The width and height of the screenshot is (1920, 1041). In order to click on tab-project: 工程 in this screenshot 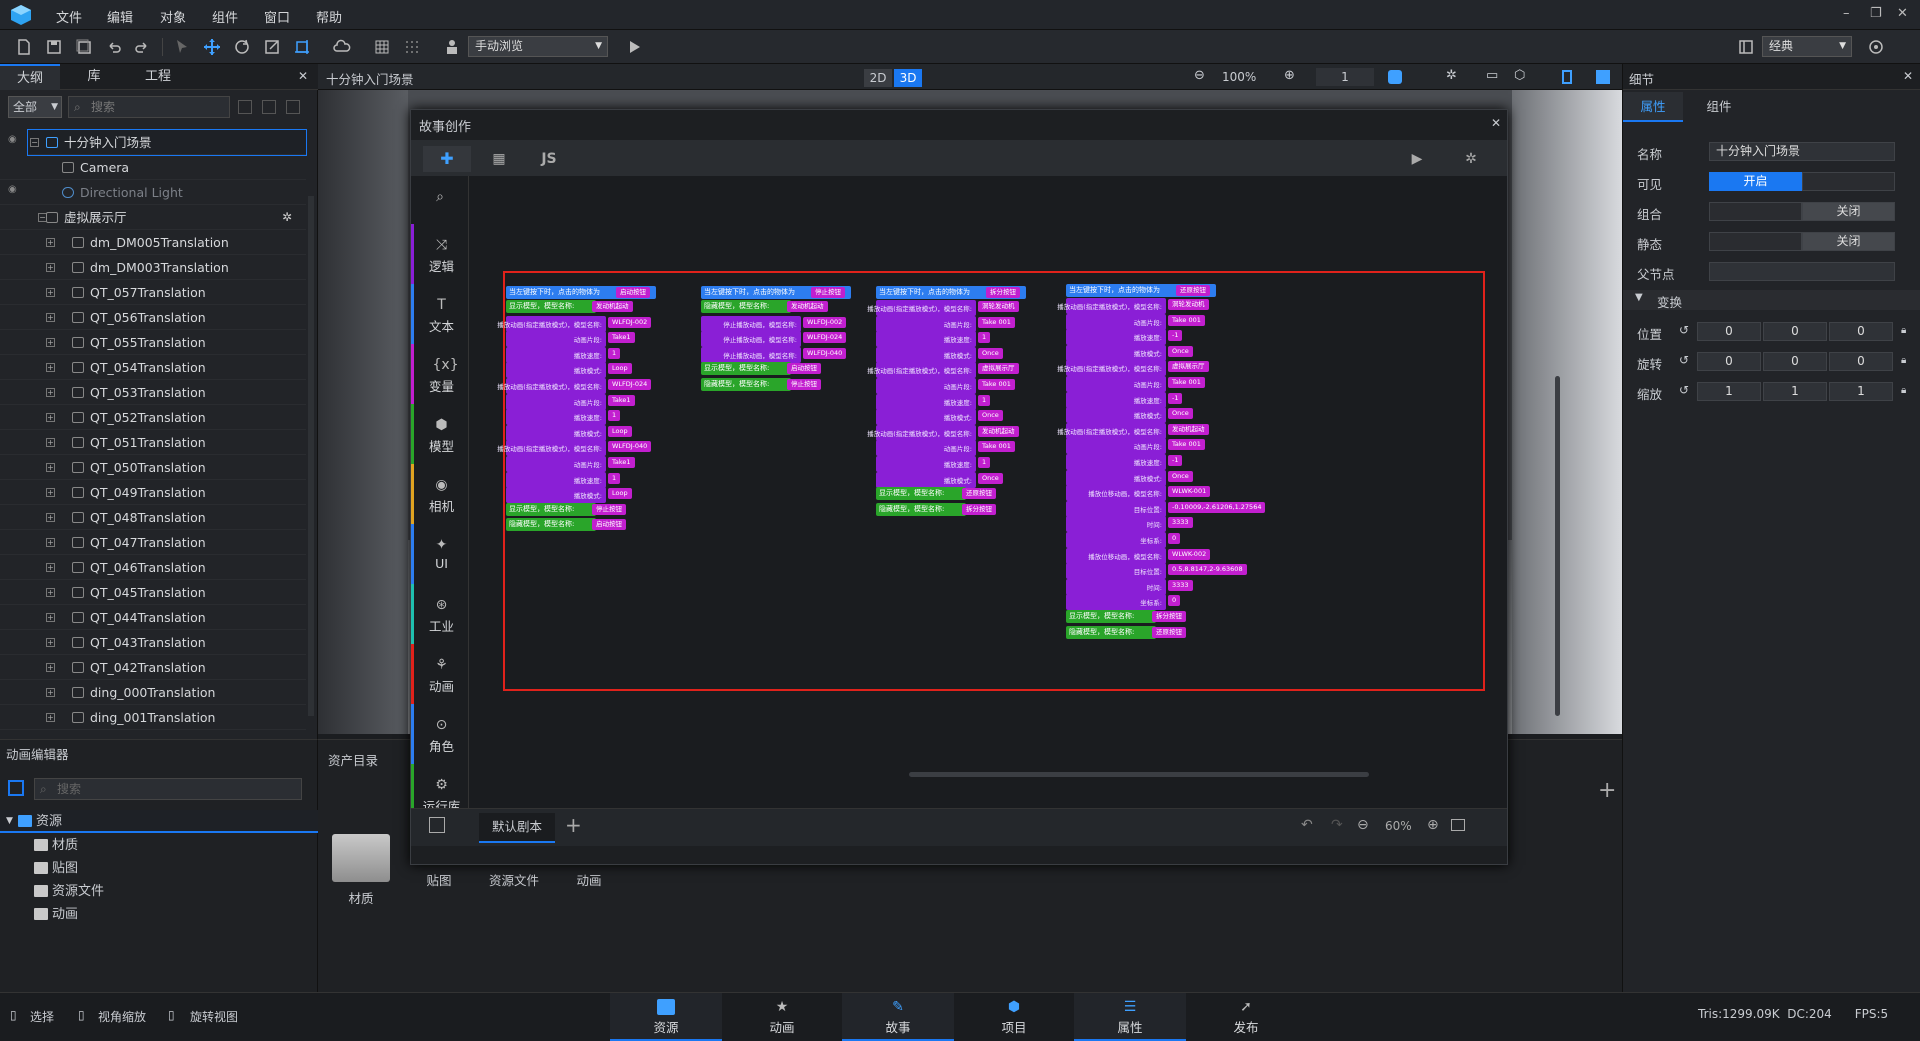, I will do `click(158, 77)`.